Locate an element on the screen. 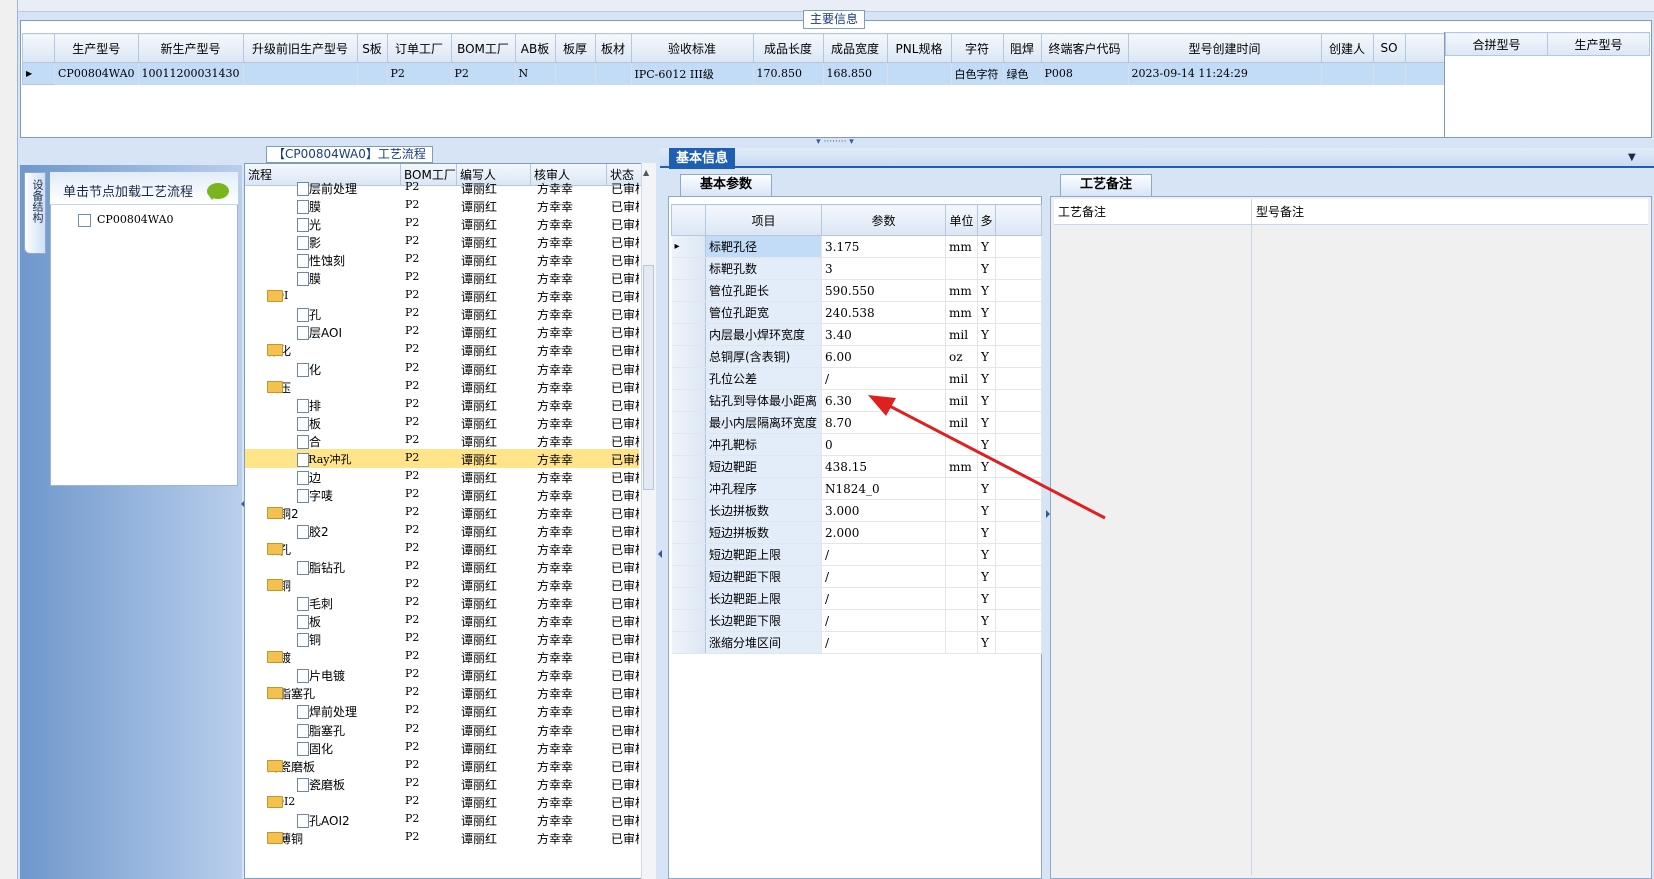 The image size is (1654, 879). main-column-header: 订单工厂 is located at coordinates (419, 48).